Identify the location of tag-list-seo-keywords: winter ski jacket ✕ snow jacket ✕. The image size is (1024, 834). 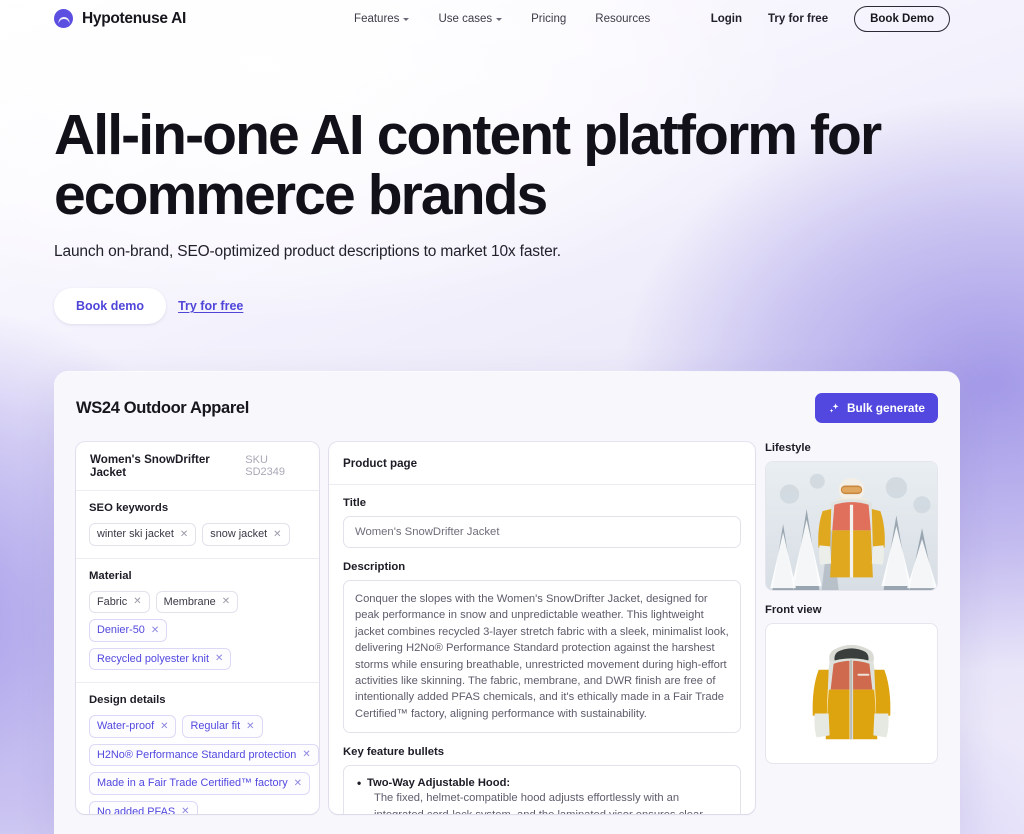
(197, 534).